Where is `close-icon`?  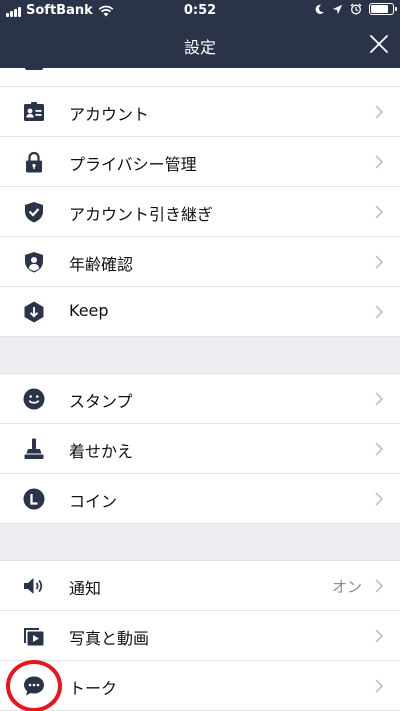 close-icon is located at coordinates (379, 44).